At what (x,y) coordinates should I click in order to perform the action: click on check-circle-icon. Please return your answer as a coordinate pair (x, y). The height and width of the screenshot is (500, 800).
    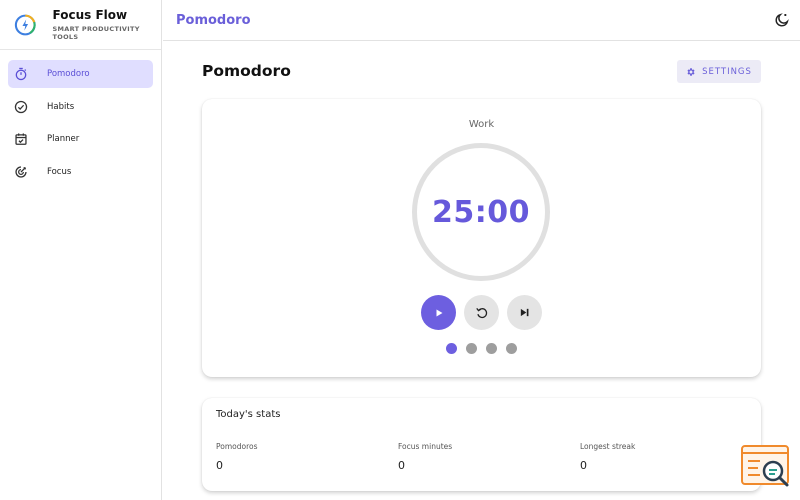
    Looking at the image, I should click on (21, 107).